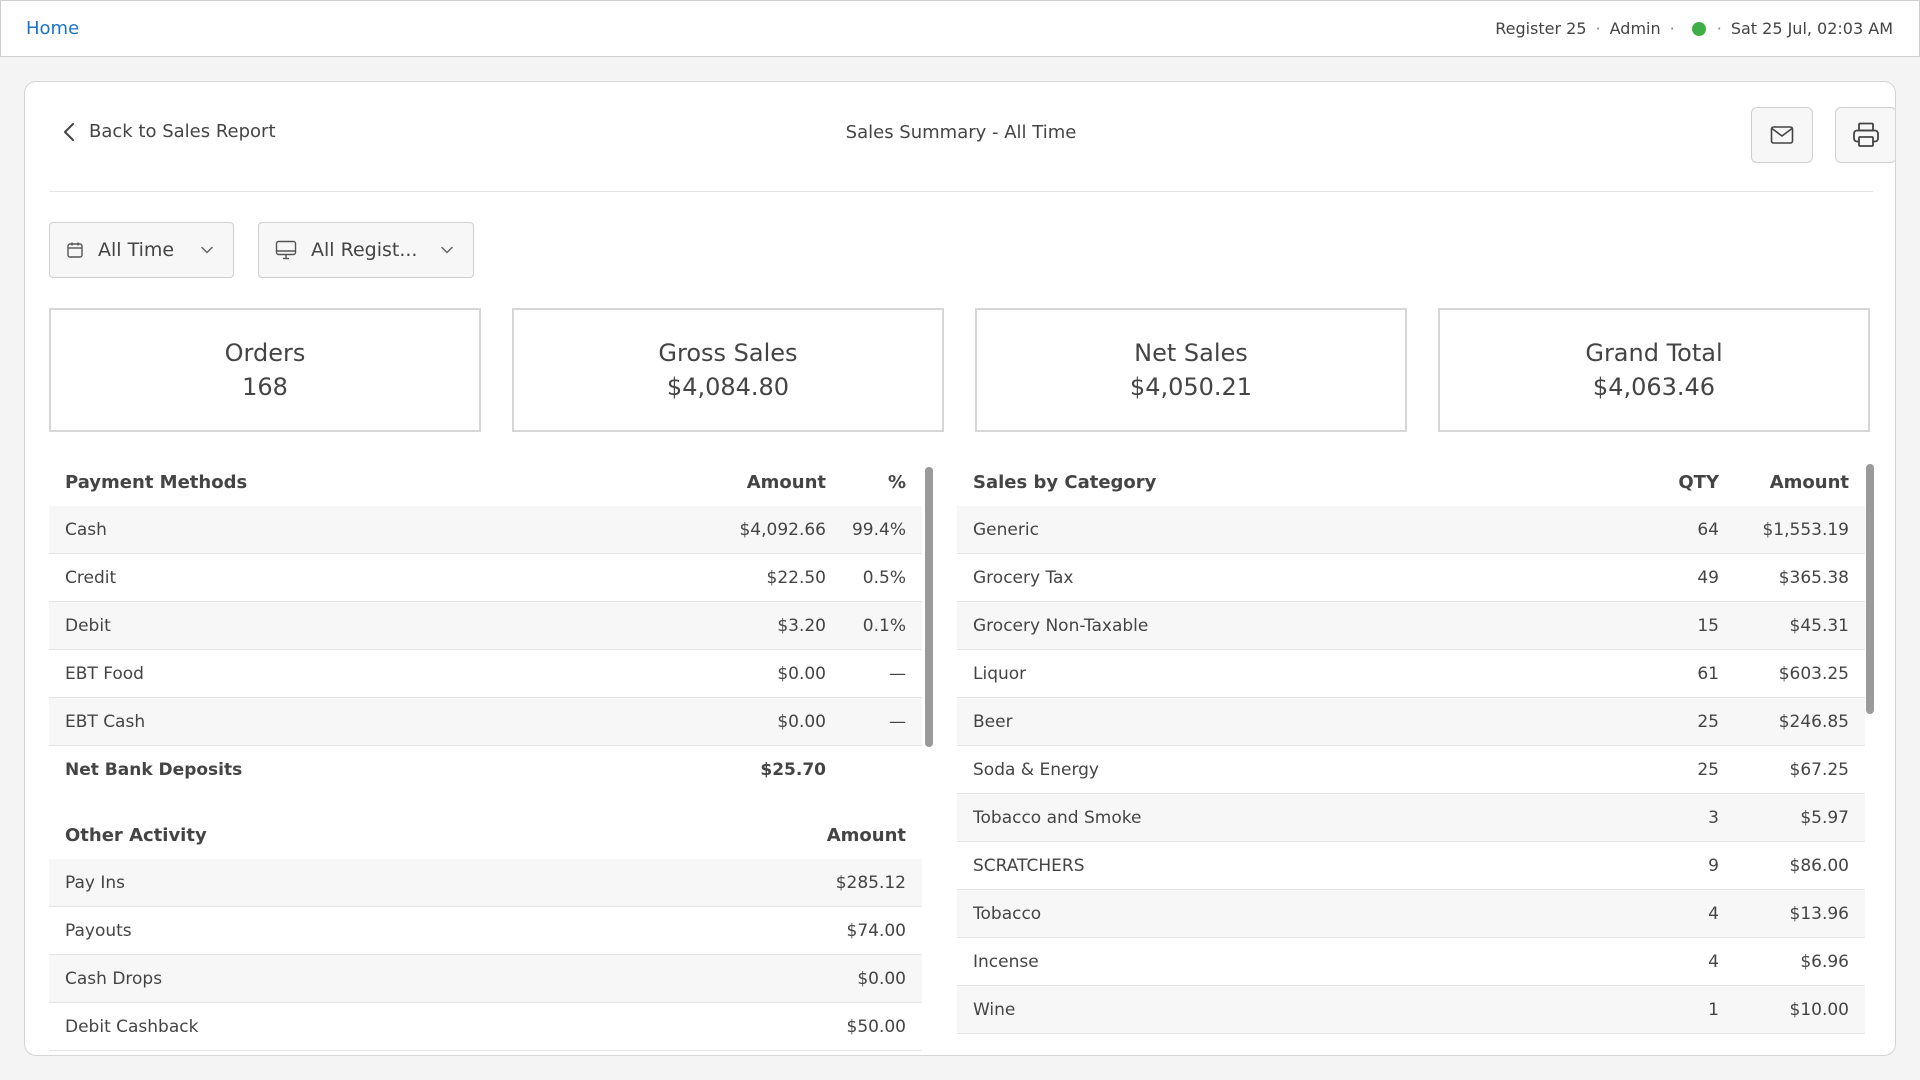 The width and height of the screenshot is (1920, 1080). Describe the element at coordinates (485, 482) in the screenshot. I see `table-header: Payment Methods Amount %` at that location.